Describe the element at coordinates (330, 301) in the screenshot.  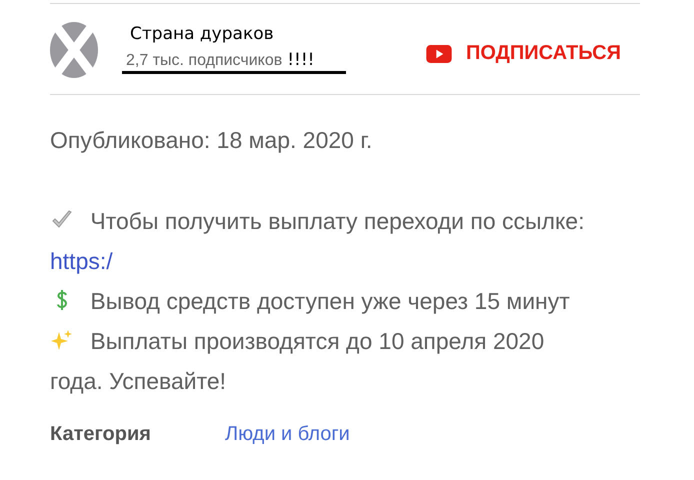
I see `description-text: Вывод средств доступен уже через 15 минут` at that location.